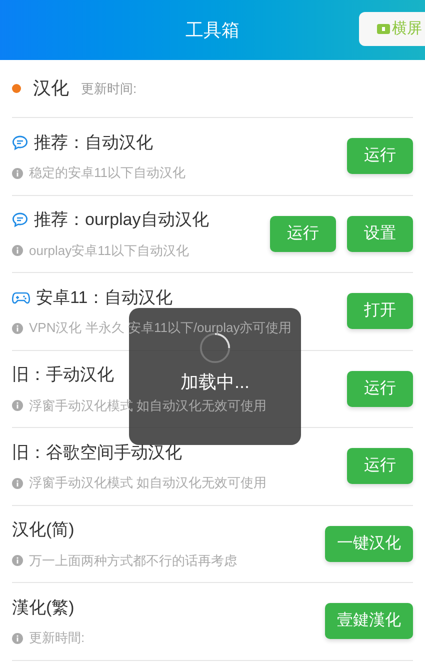  Describe the element at coordinates (392, 29) in the screenshot. I see `landscape-button: 横屏` at that location.